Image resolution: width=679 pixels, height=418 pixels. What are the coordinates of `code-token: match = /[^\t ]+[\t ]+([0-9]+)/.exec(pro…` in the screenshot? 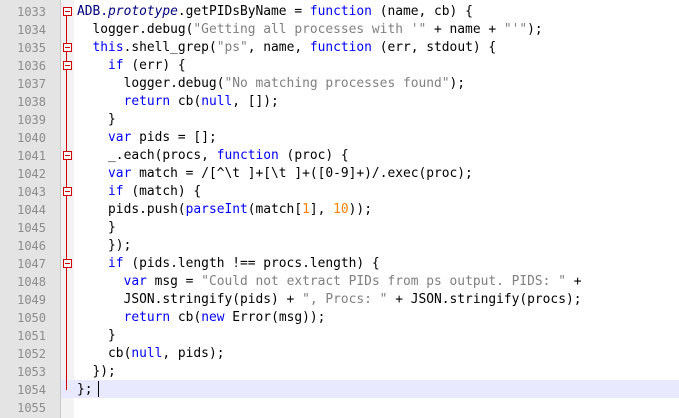 It's located at (302, 173).